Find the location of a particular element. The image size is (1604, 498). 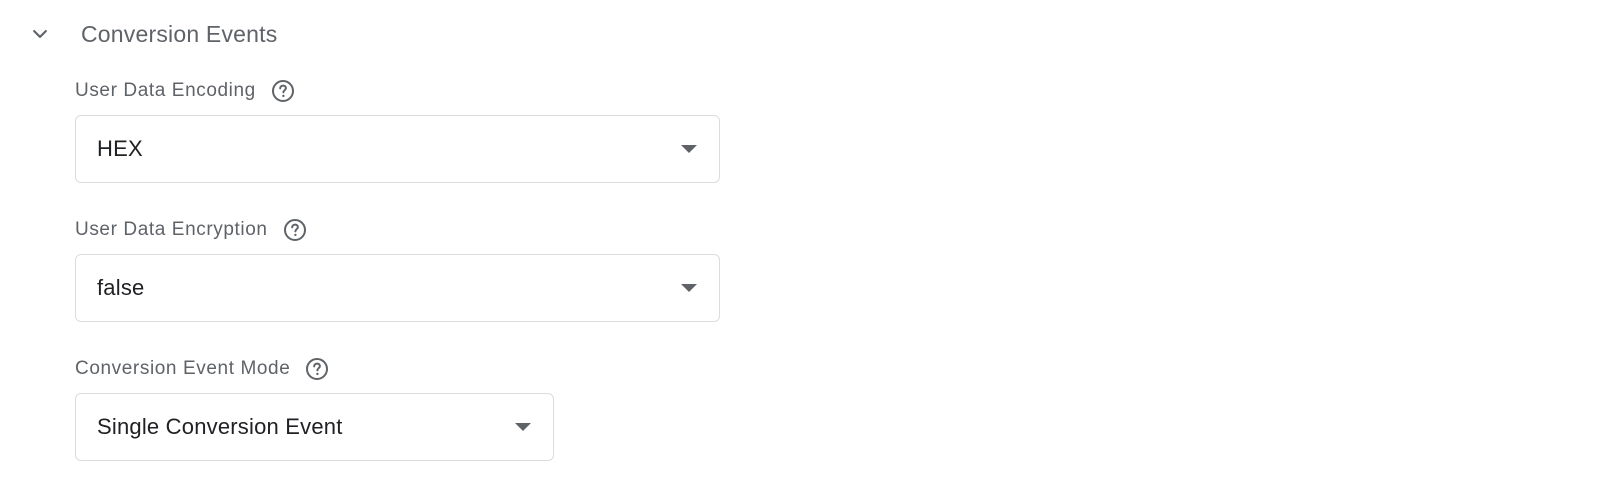

user-data-encryption-value: false is located at coordinates (121, 287).